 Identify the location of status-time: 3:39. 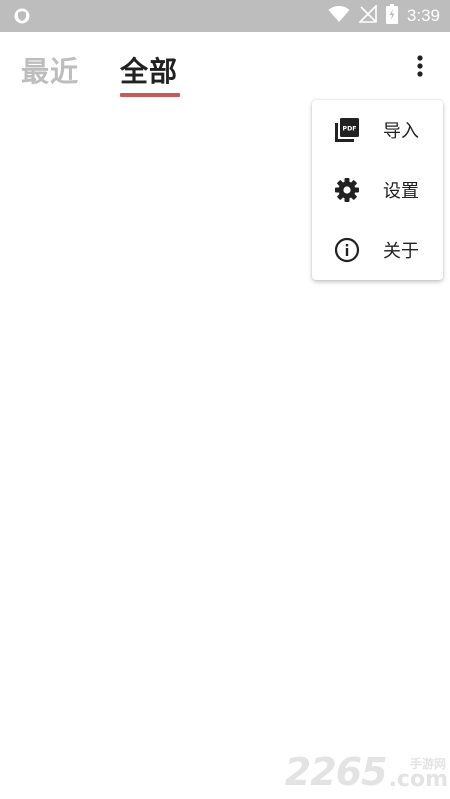
(423, 15).